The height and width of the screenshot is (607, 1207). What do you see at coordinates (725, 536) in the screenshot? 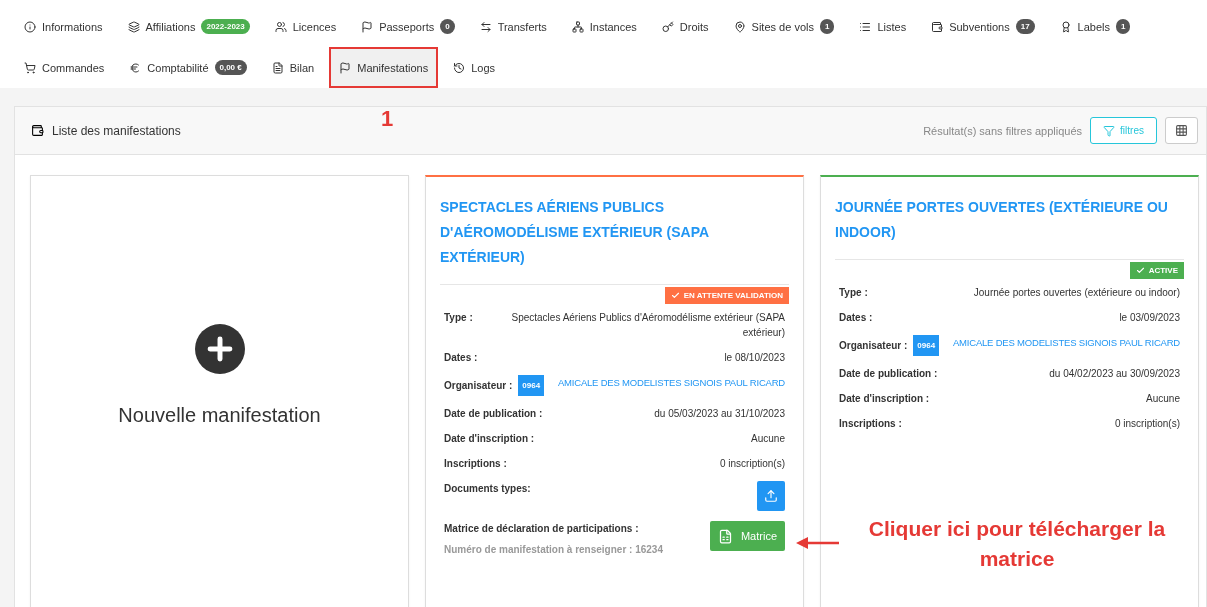
I see `spreadsheet-icon` at bounding box center [725, 536].